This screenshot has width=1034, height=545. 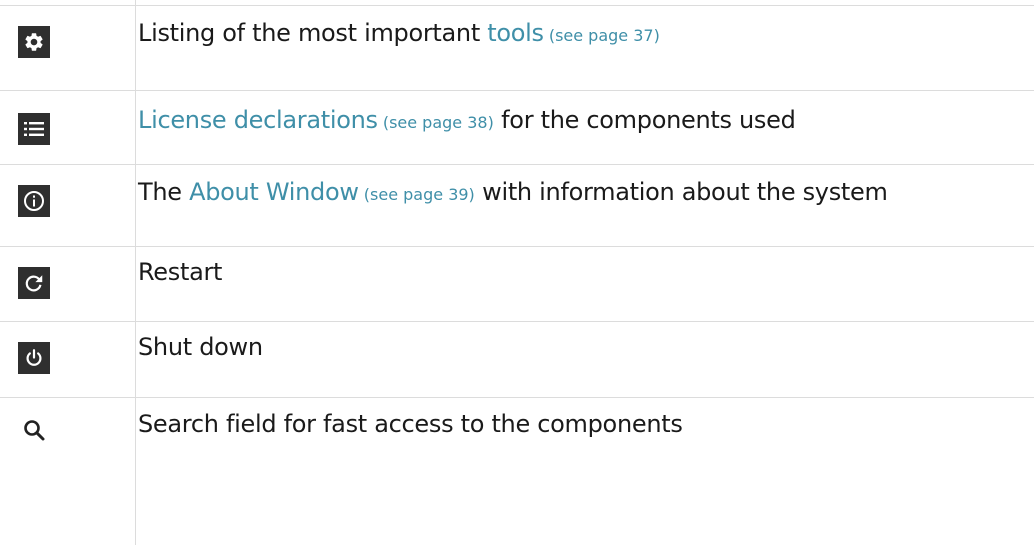 I want to click on desc-text-after: for the components used, so click(x=644, y=120).